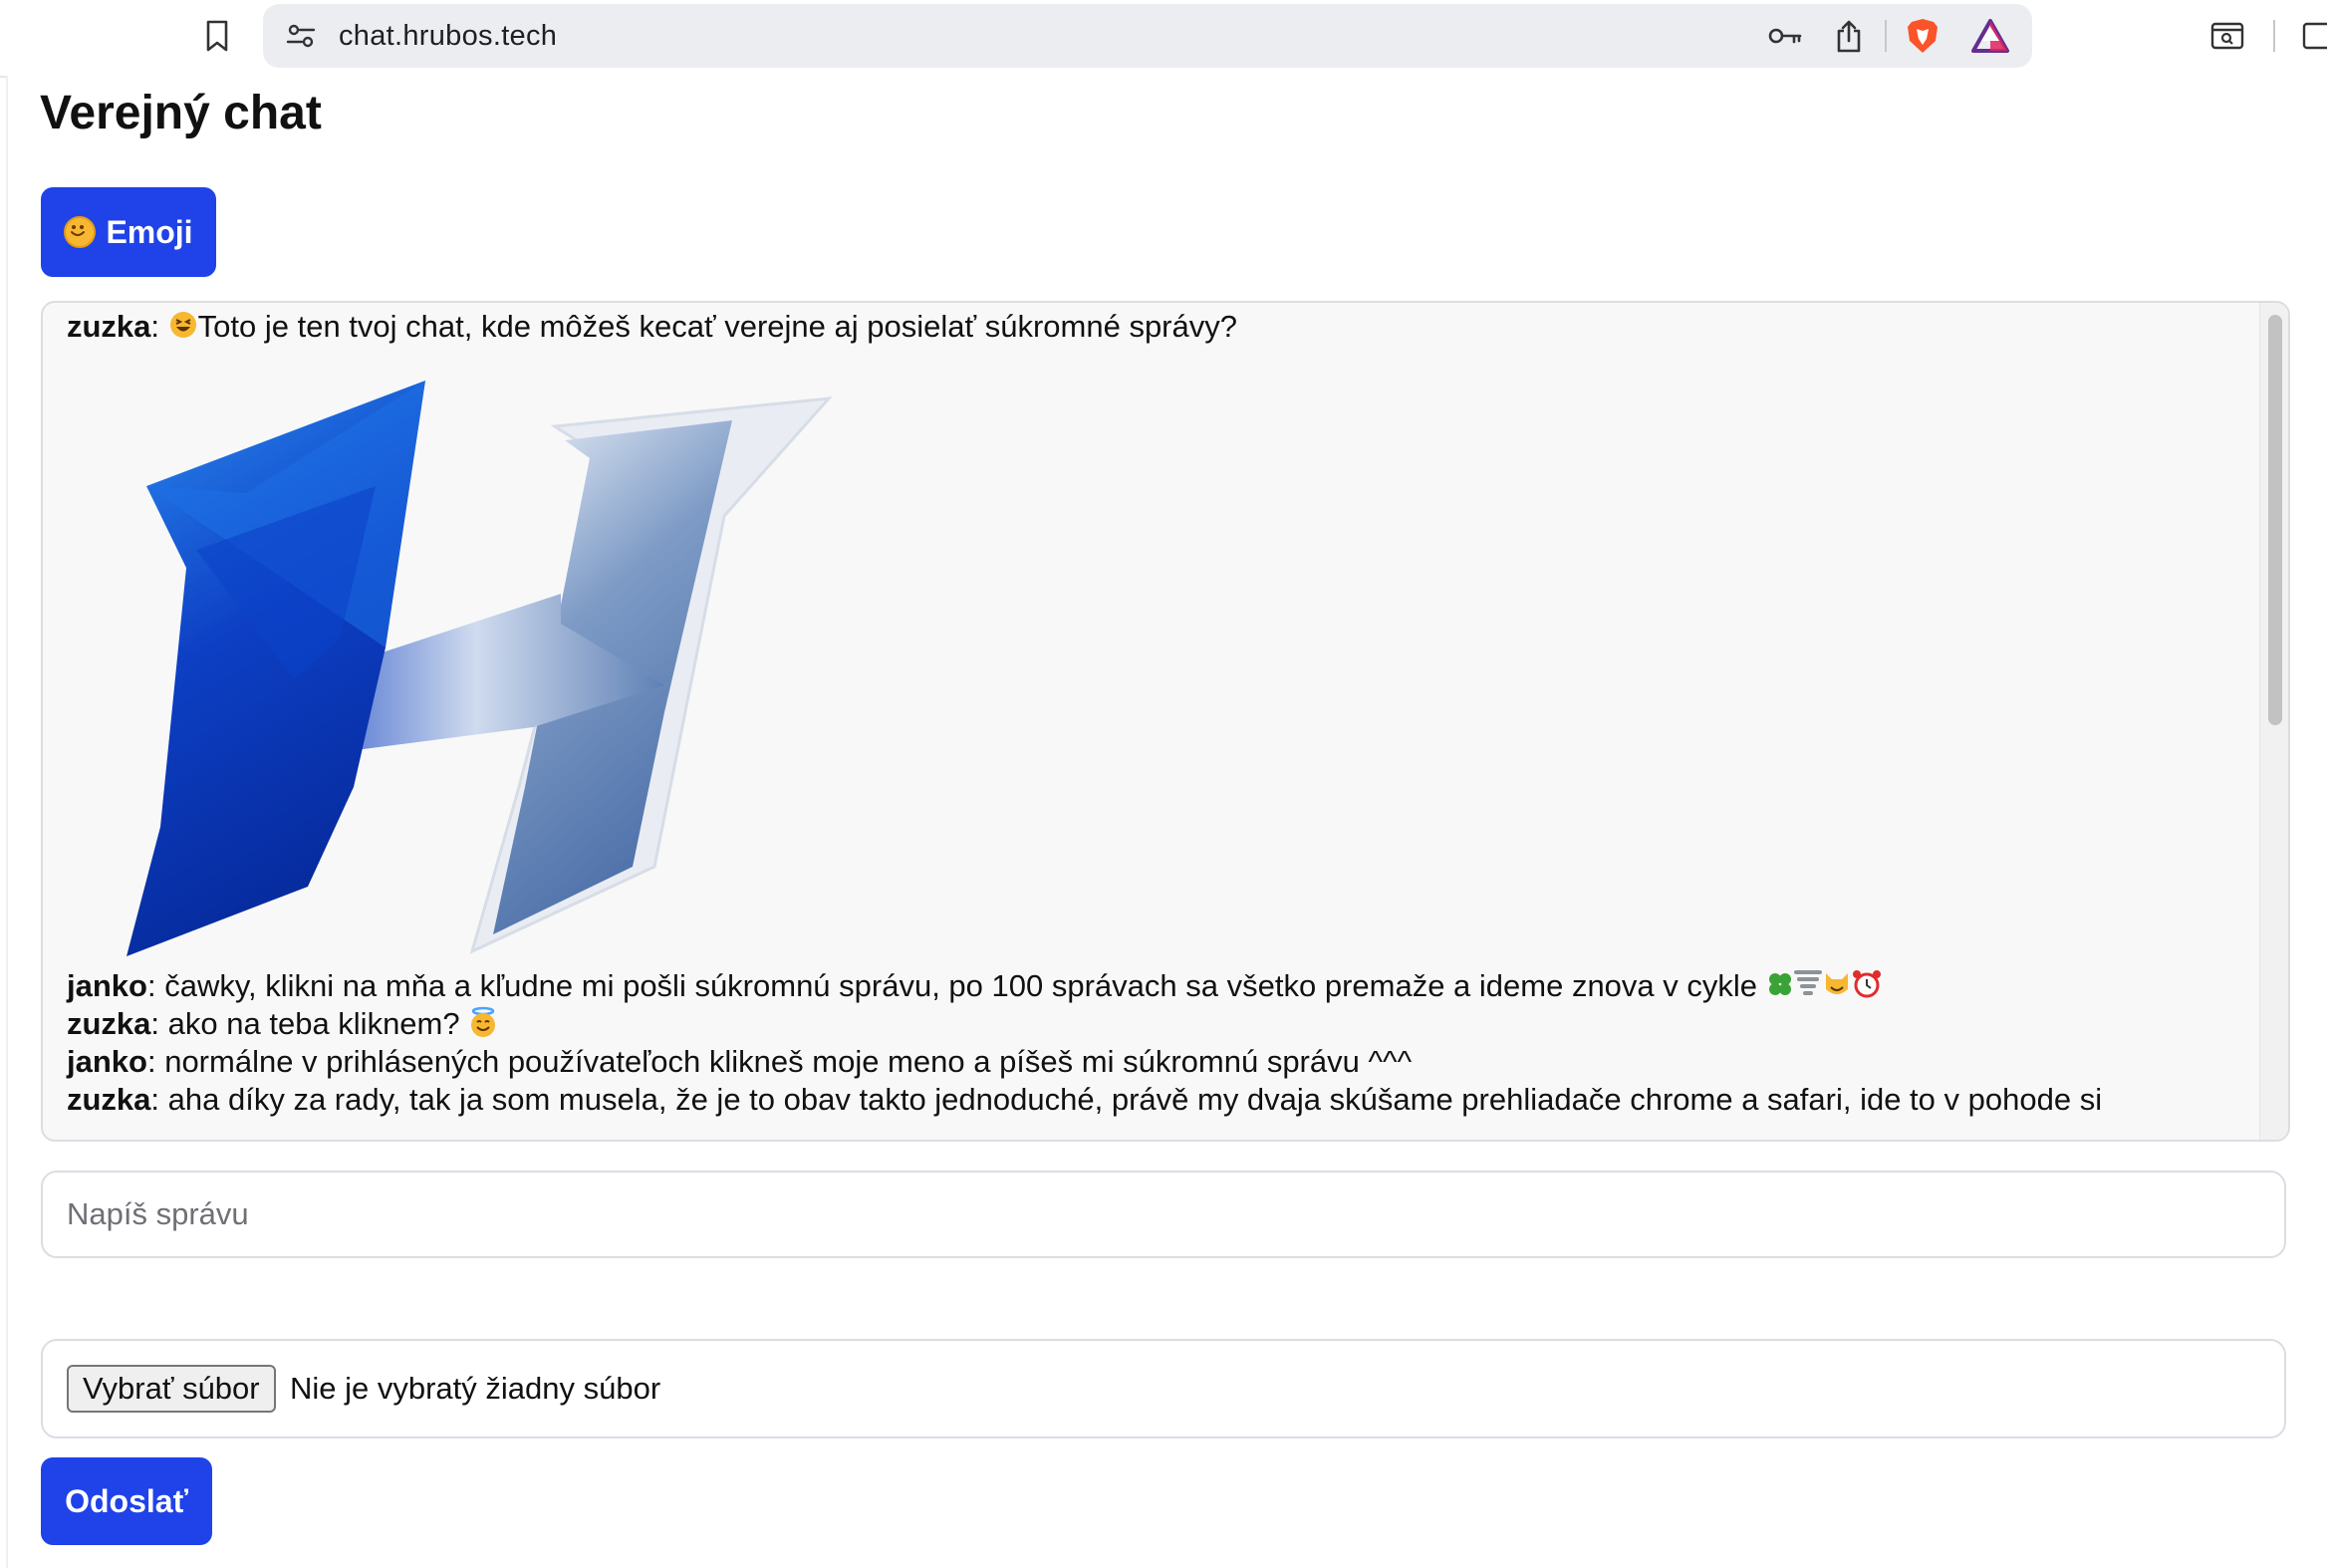 This screenshot has height=1568, width=2327. I want to click on choose-file-button: Vybrať súbor, so click(171, 1389).